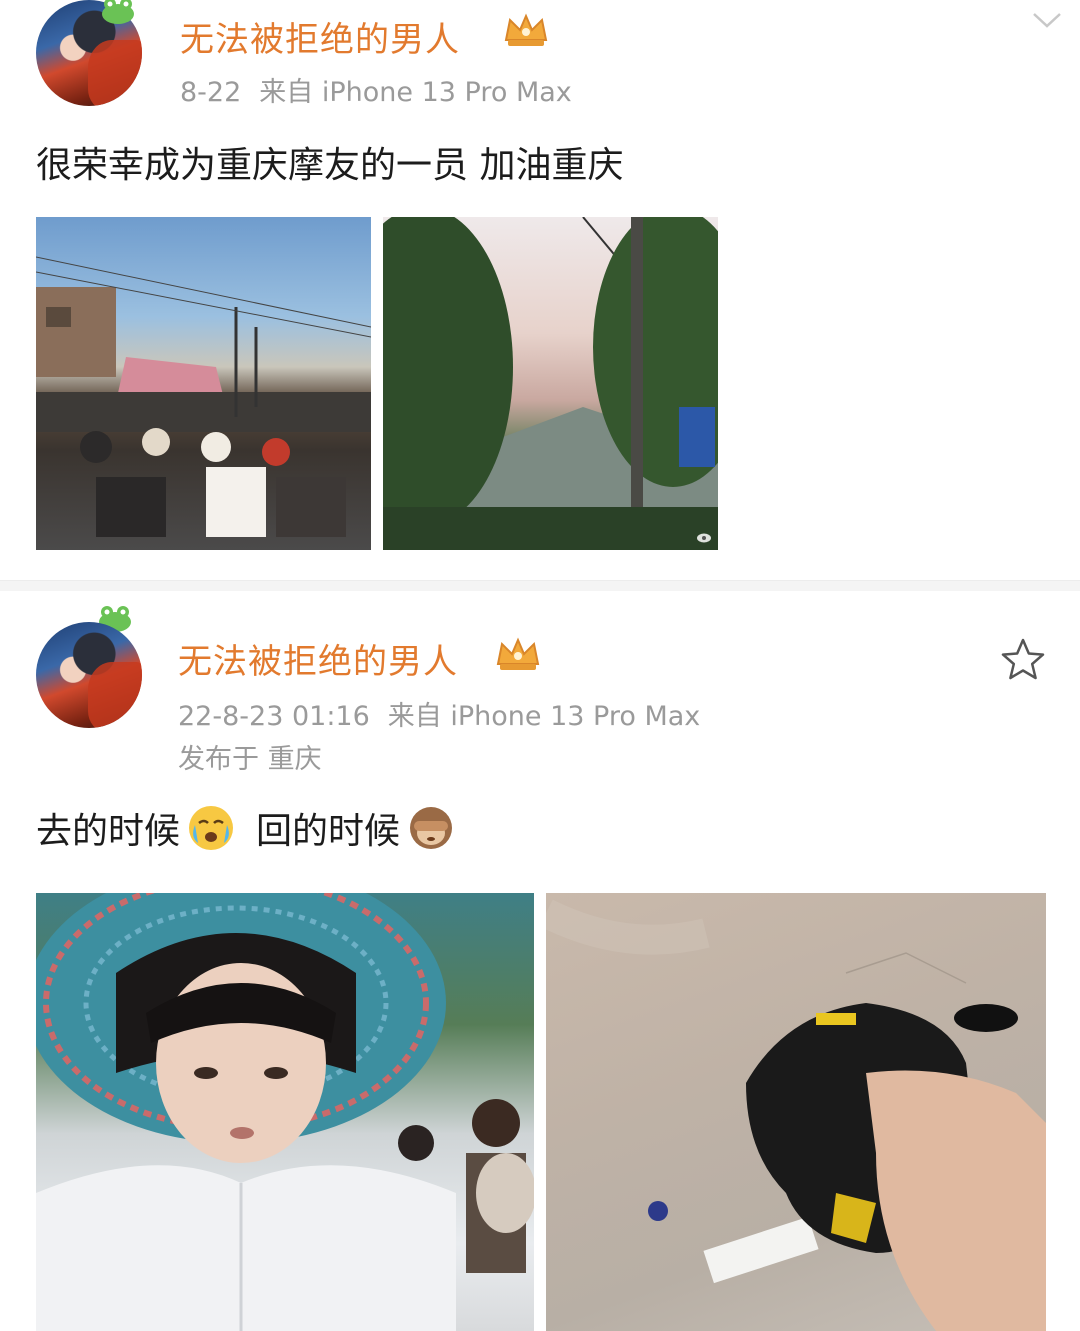 Image resolution: width=1080 pixels, height=1331 pixels. Describe the element at coordinates (550, 383) in the screenshot. I see `post-image-mountain-smoke` at that location.